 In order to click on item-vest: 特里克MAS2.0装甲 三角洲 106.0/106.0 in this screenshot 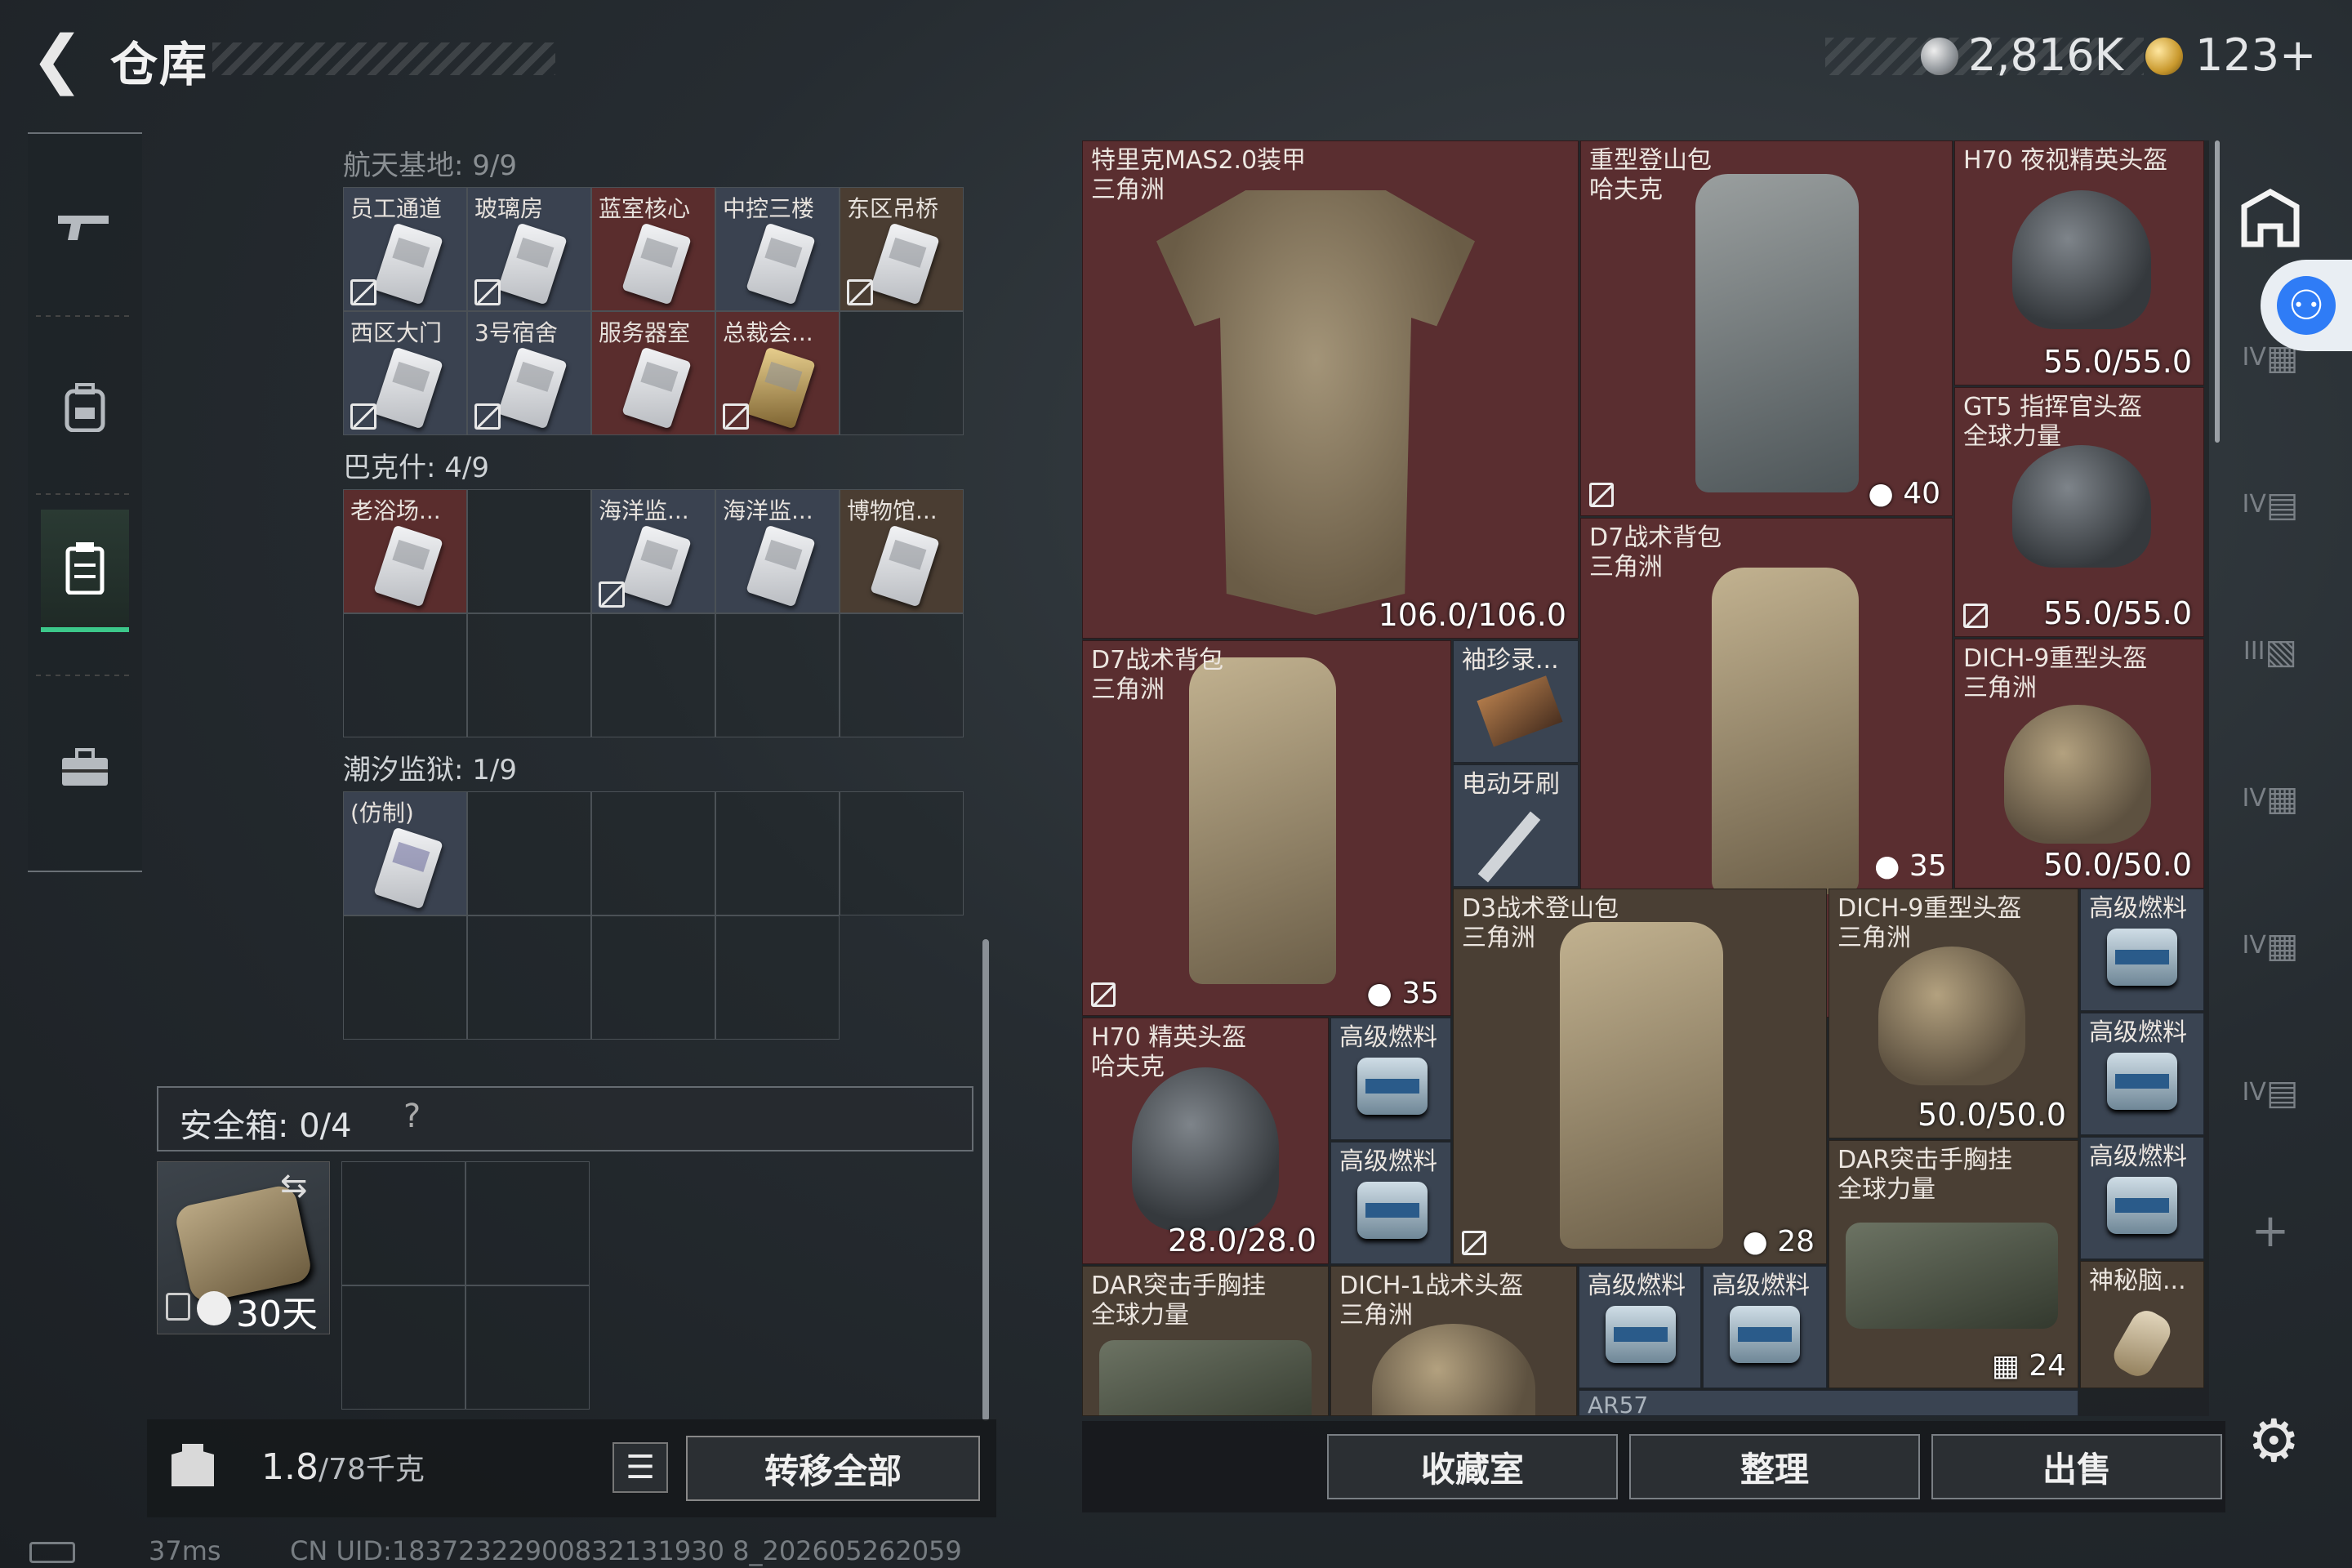, I will do `click(1330, 389)`.